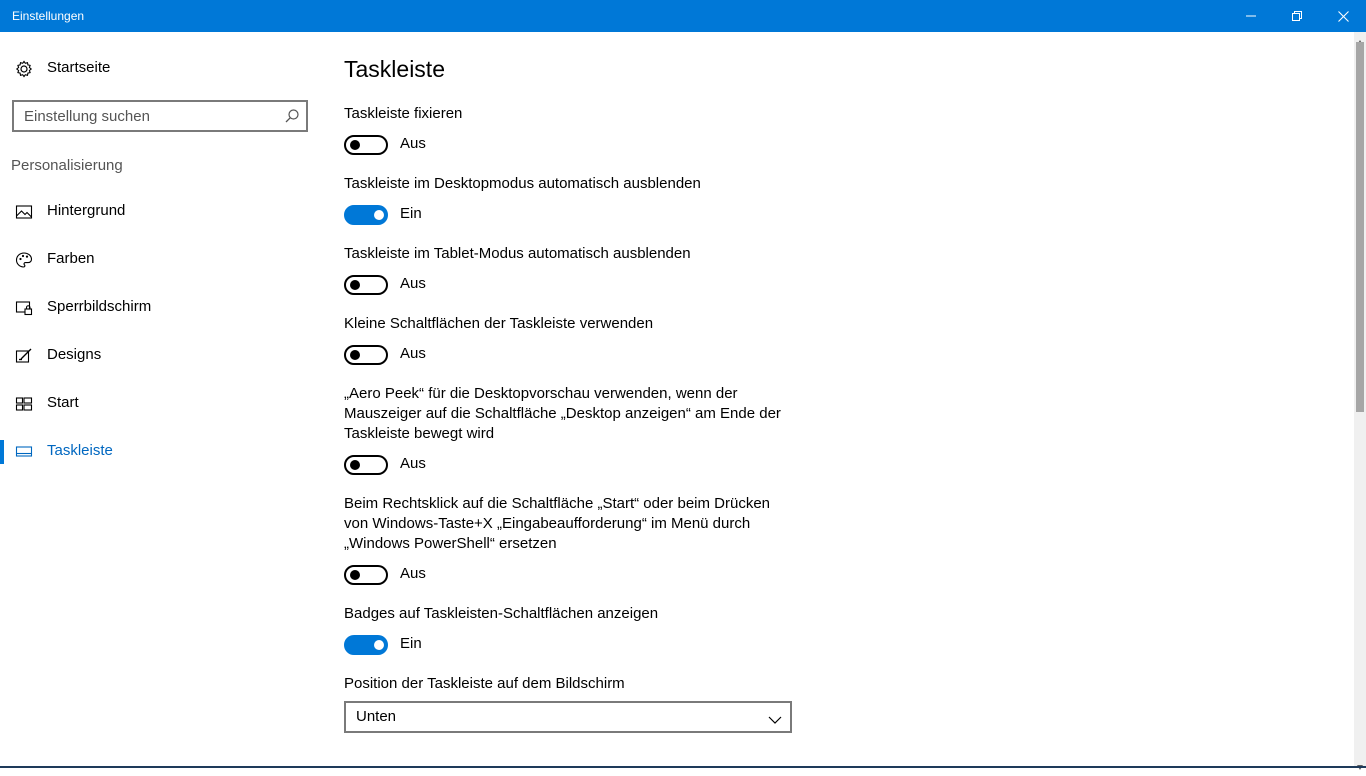 This screenshot has height=776, width=1366. What do you see at coordinates (160, 404) in the screenshot?
I see `sidebar-item-start: Start` at bounding box center [160, 404].